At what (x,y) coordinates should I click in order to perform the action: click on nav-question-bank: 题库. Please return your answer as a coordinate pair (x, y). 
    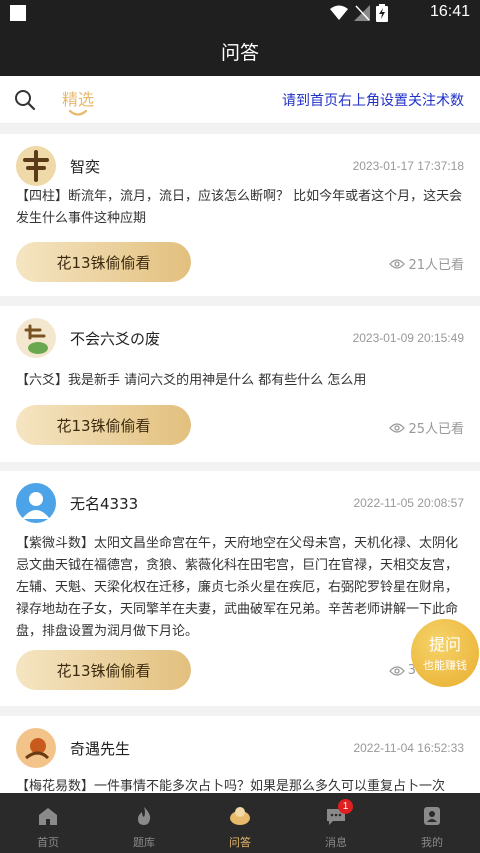
    Looking at the image, I should click on (144, 823).